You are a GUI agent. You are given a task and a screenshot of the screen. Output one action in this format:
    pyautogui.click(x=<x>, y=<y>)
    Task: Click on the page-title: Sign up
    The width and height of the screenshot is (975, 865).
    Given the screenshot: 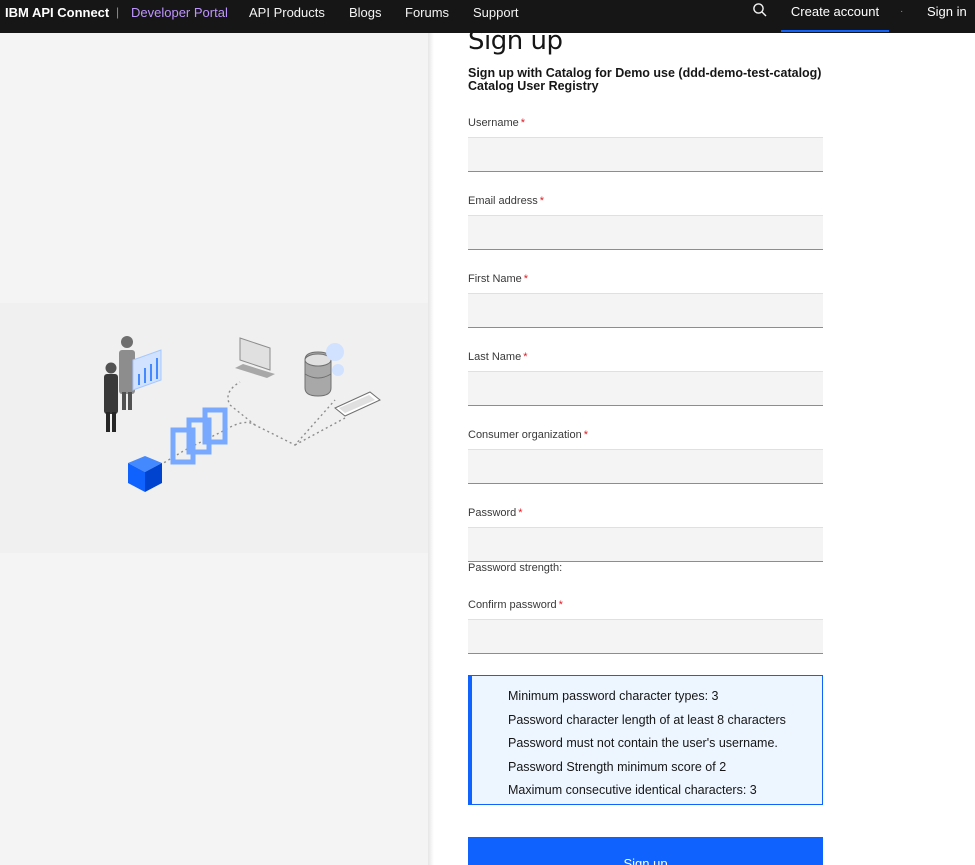 What is the action you would take?
    pyautogui.click(x=515, y=41)
    